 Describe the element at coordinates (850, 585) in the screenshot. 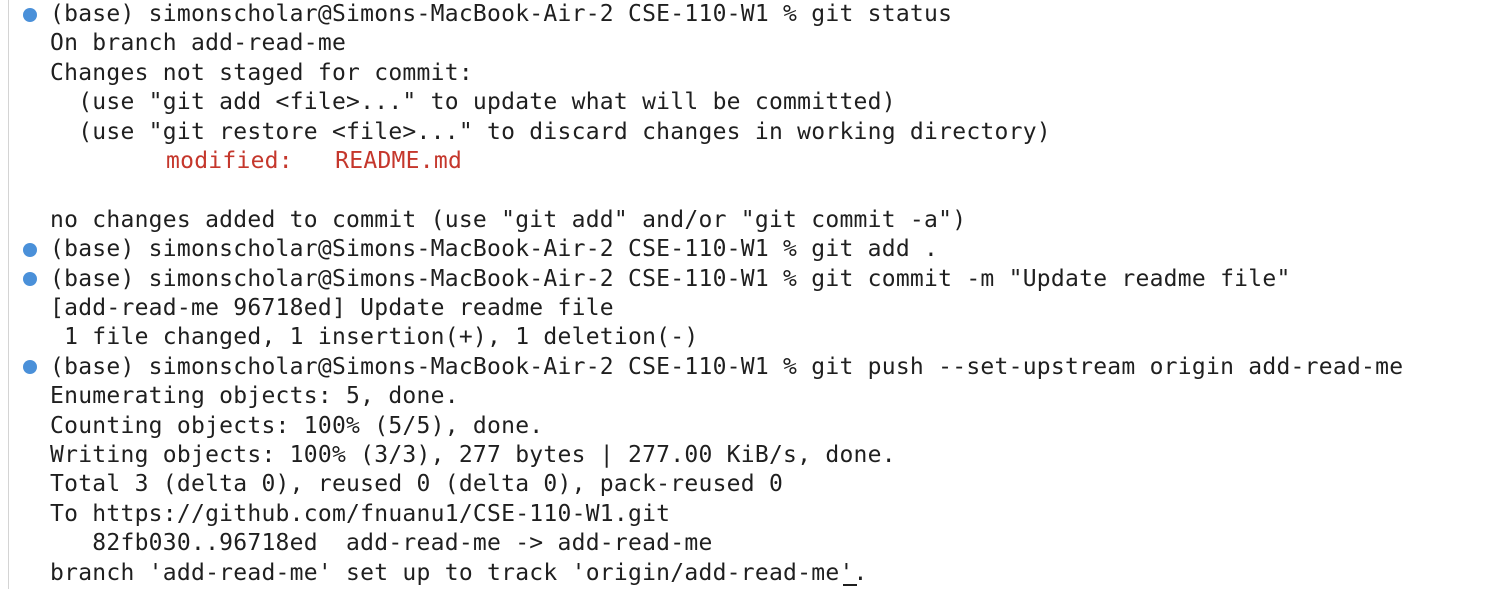

I see `terminal-cursor` at that location.